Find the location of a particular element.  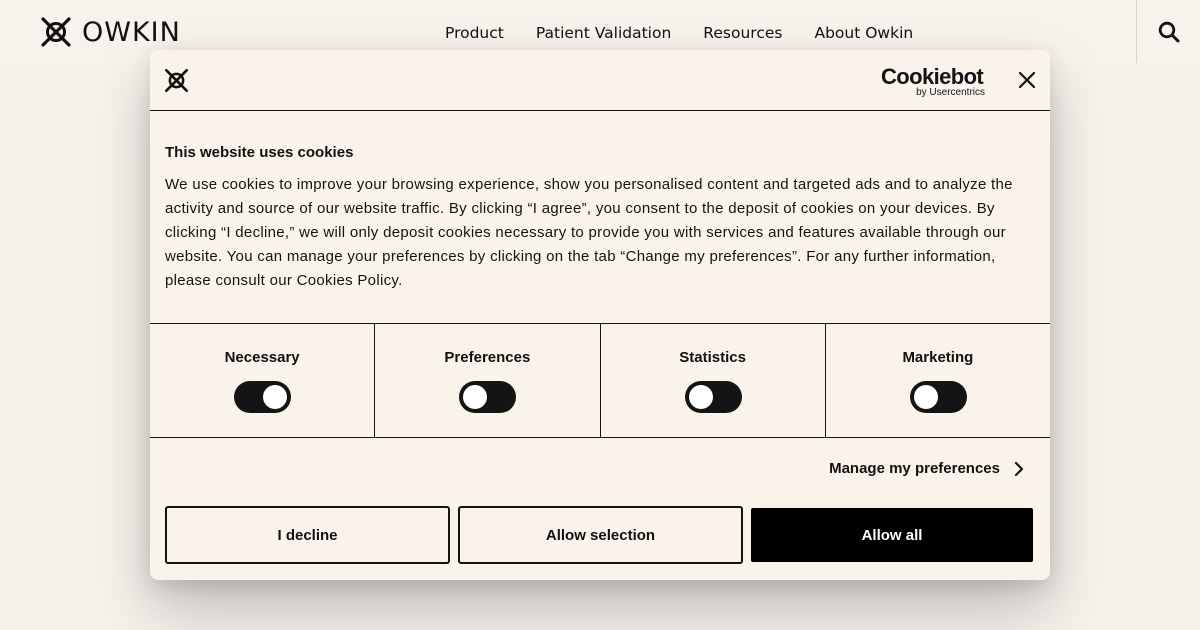

owkin-logo: OWKIN is located at coordinates (110, 32).